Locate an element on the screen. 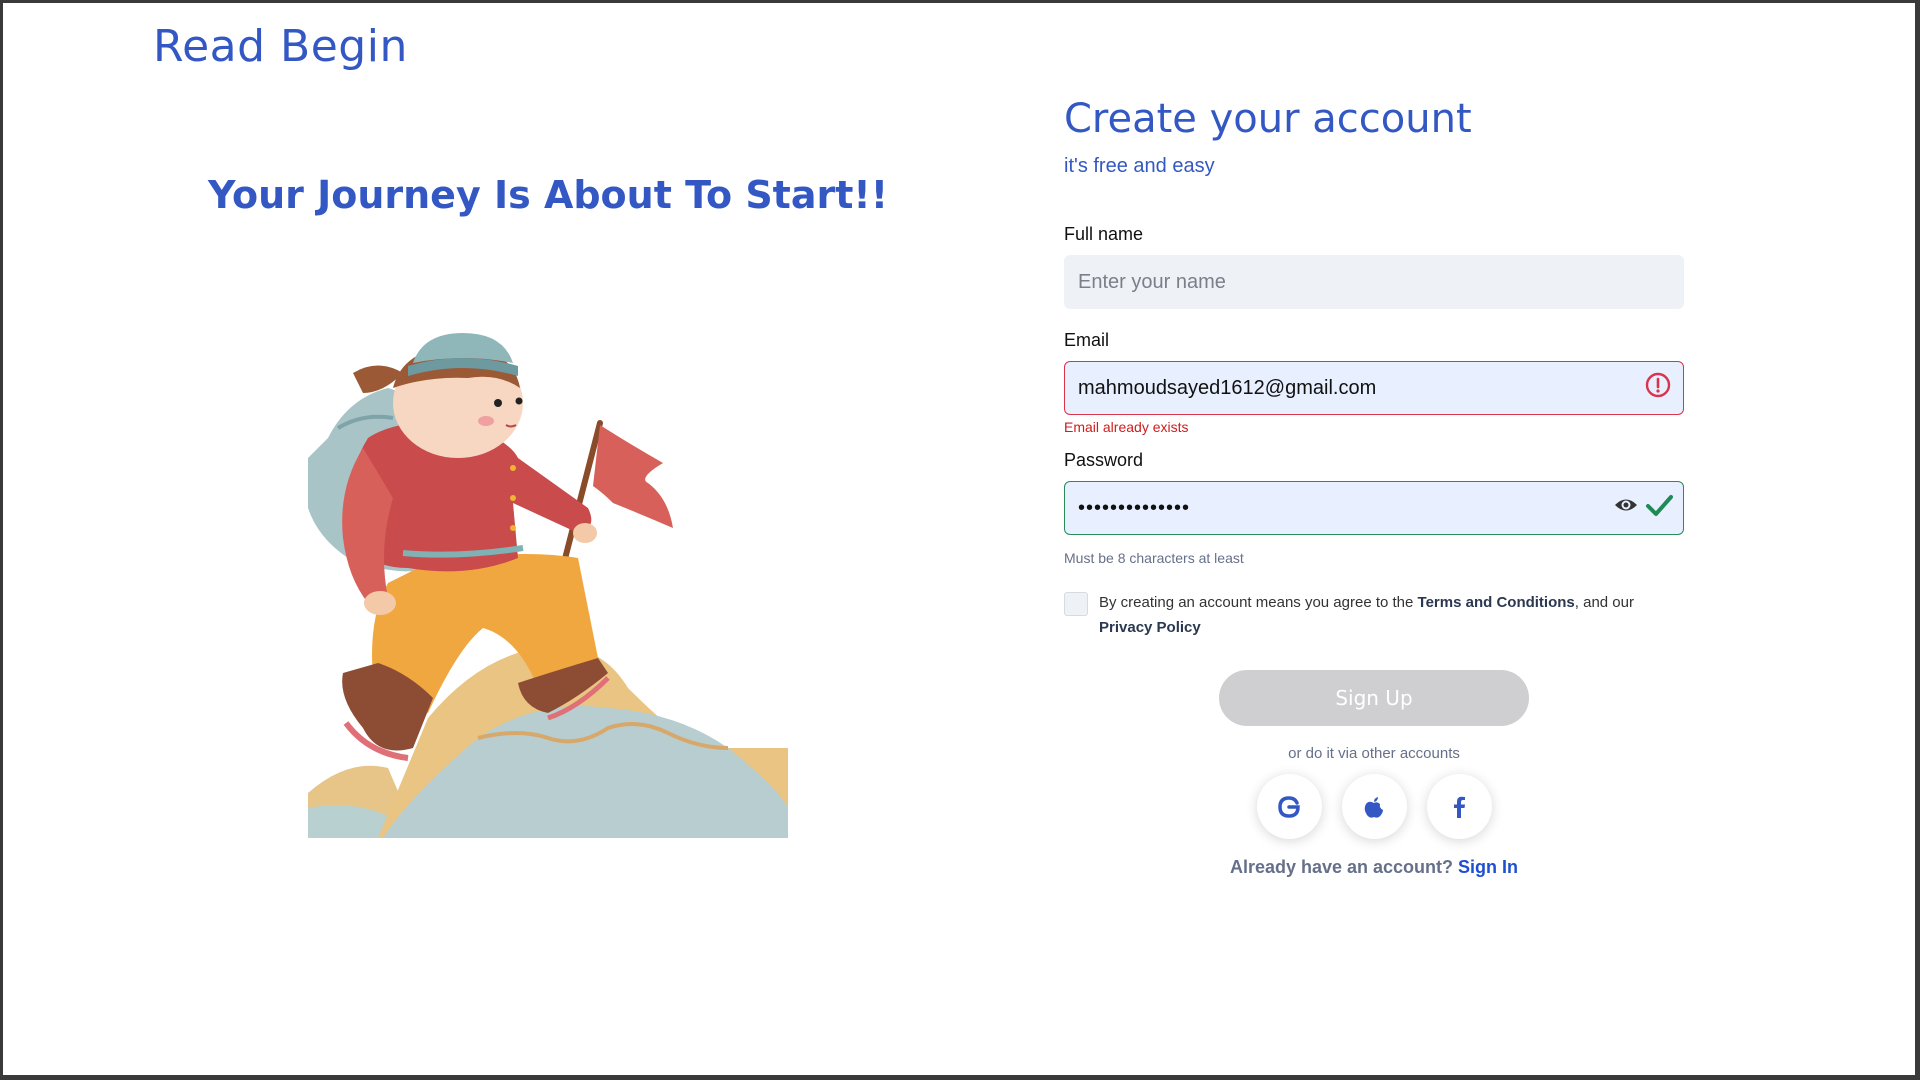 This screenshot has height=1080, width=1920. facebook-button is located at coordinates (1459, 806).